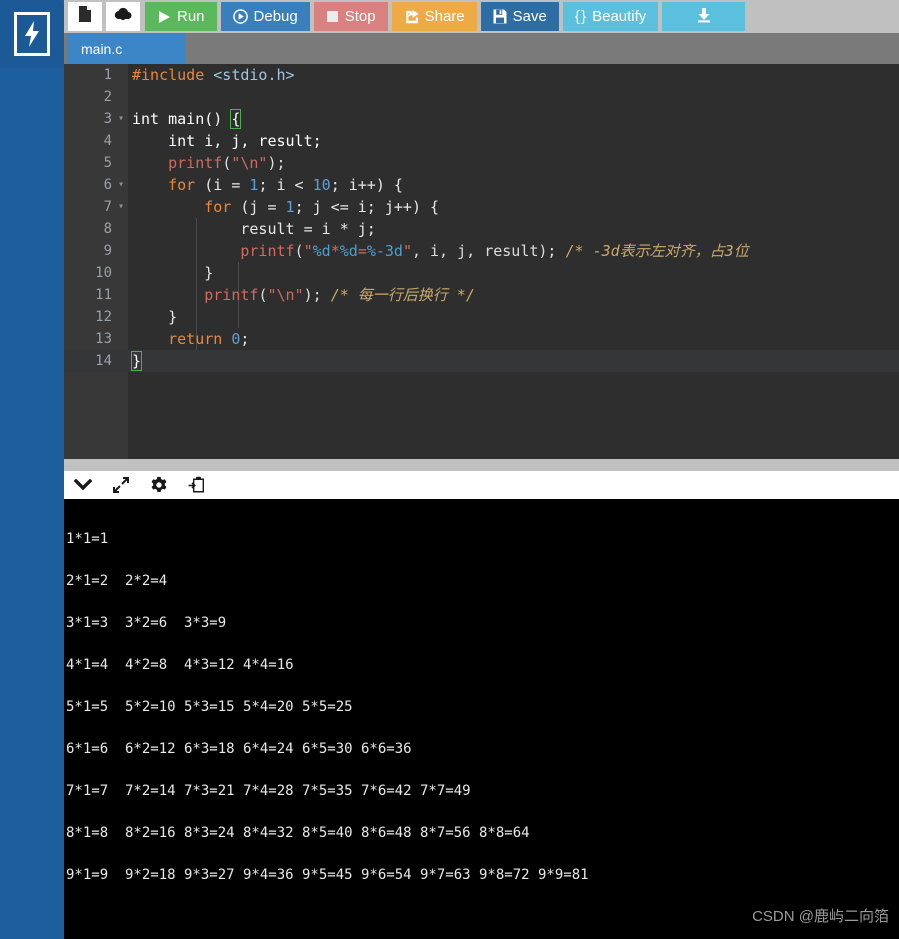  Describe the element at coordinates (103, 295) in the screenshot. I see `line-number: 11` at that location.